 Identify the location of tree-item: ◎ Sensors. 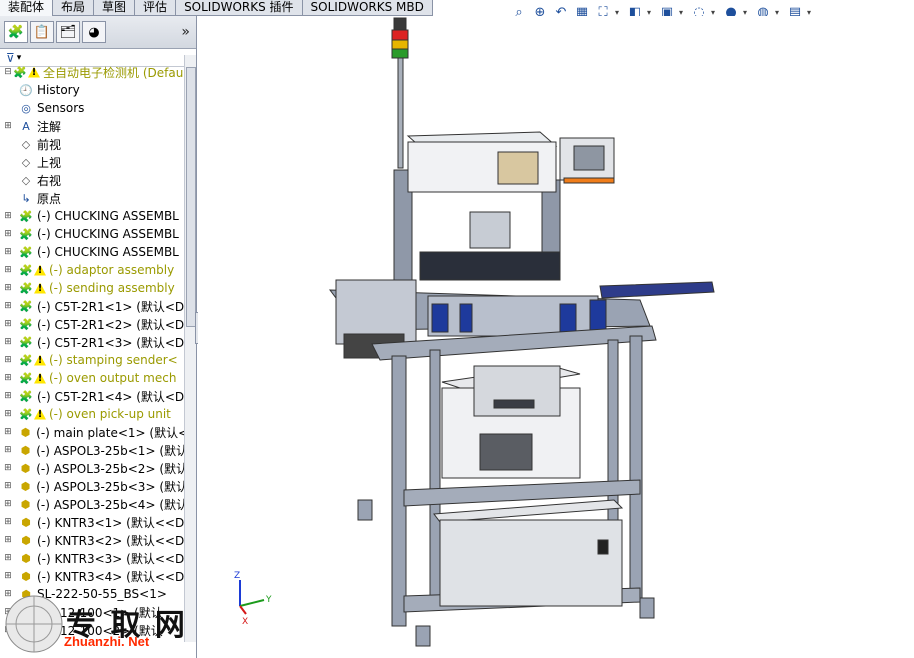
(92, 108).